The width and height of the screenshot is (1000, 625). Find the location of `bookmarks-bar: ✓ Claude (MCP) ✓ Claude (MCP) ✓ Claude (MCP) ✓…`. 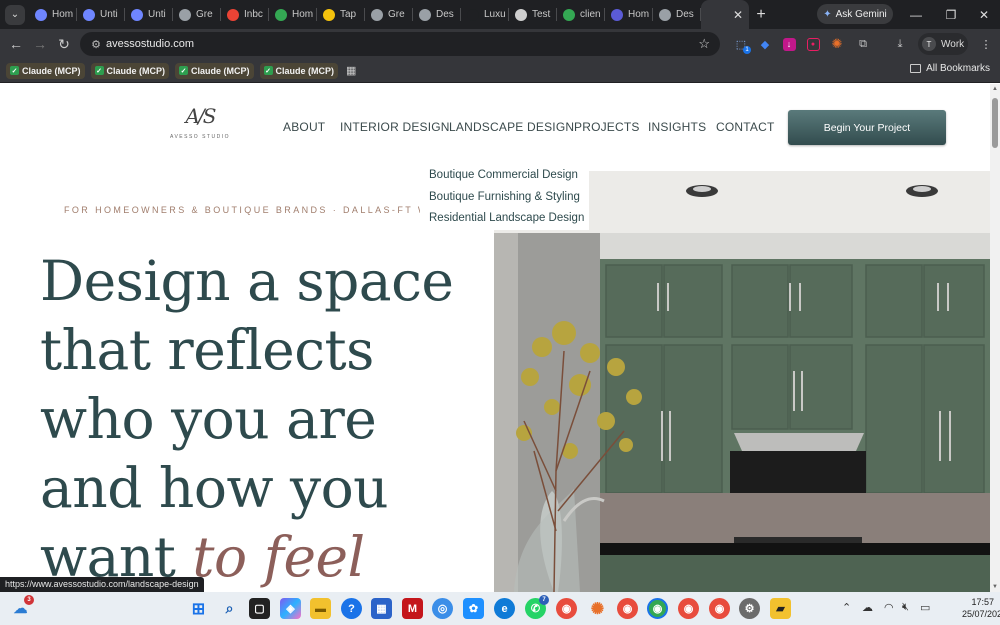

bookmarks-bar: ✓ Claude (MCP) ✓ Claude (MCP) ✓ Claude (MCP) ✓… is located at coordinates (500, 71).